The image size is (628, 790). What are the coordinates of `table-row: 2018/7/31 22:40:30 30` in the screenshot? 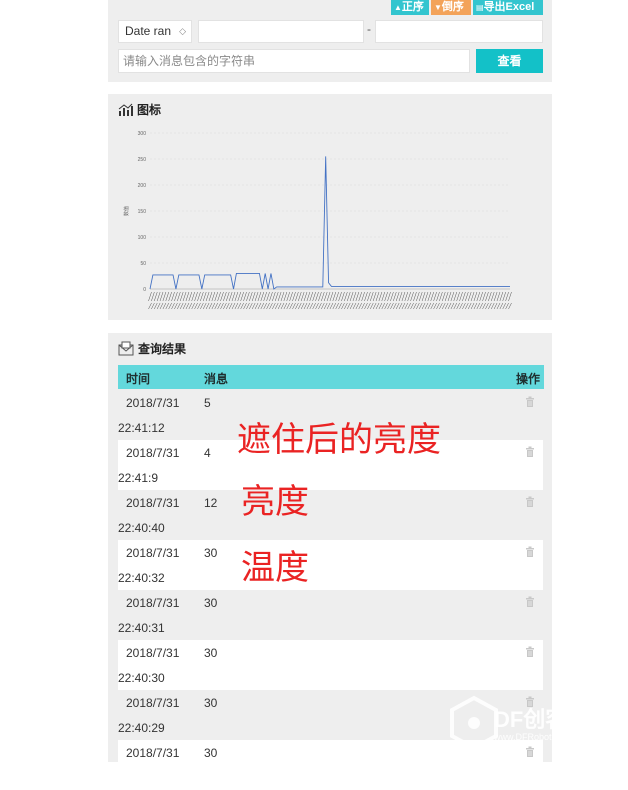 It's located at (330, 665).